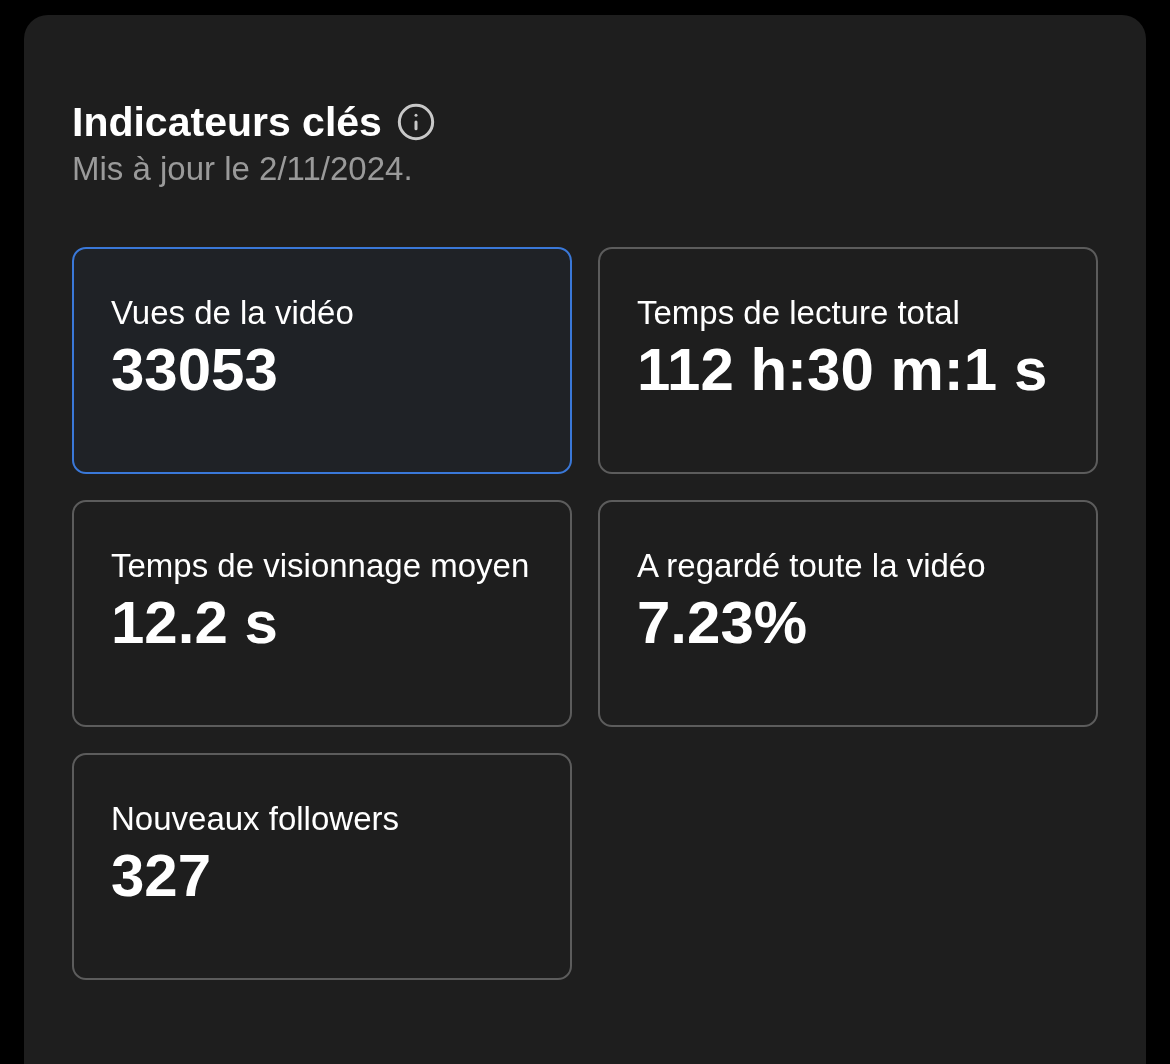 This screenshot has width=1170, height=1064. Describe the element at coordinates (843, 370) in the screenshot. I see `metric-value: 112 h:30 m:1 s` at that location.